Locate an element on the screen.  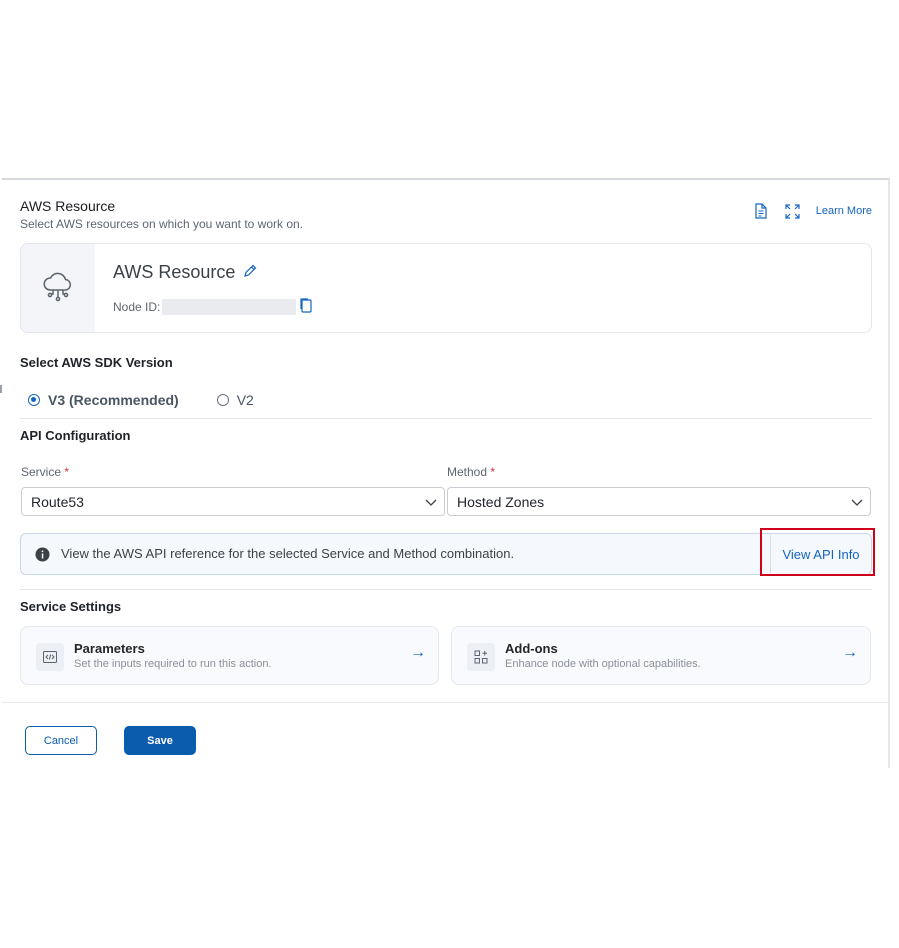
service-settings-label: Service Settings is located at coordinates (71, 606).